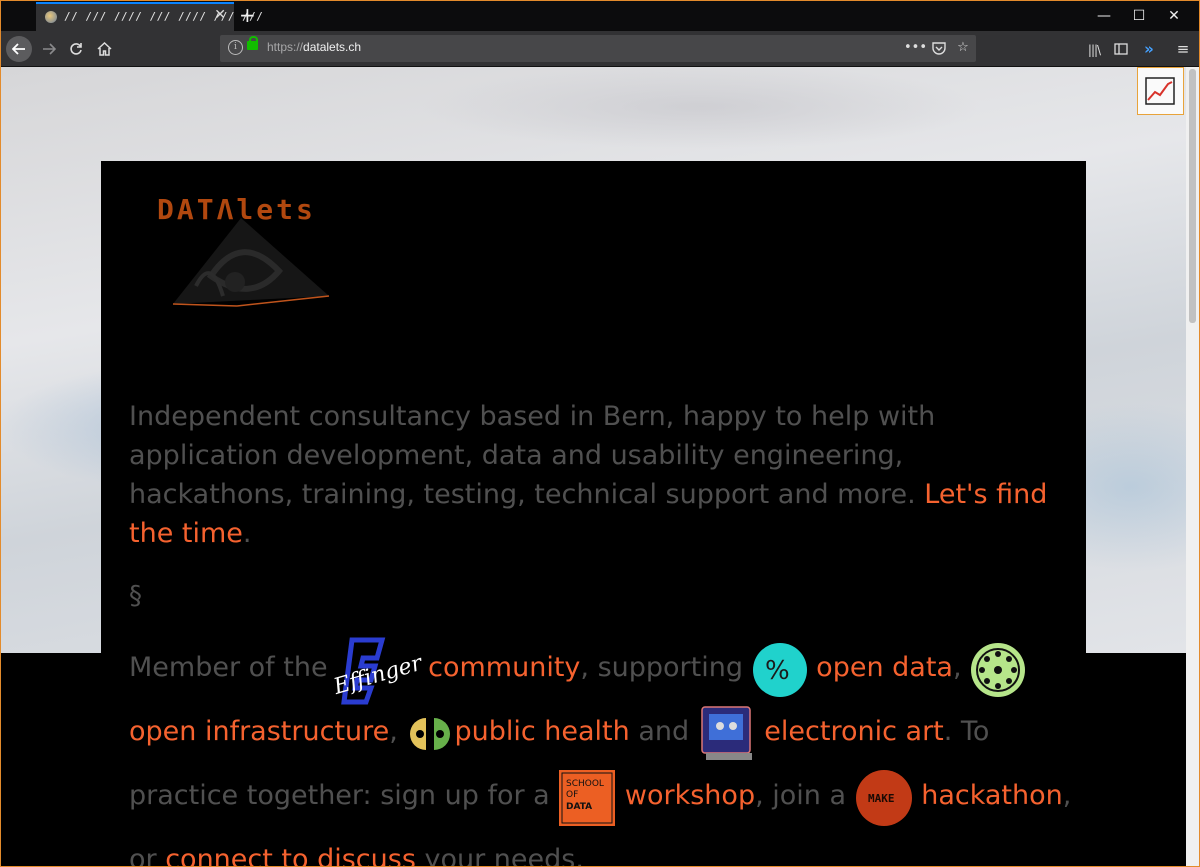 The width and height of the screenshot is (1200, 867). Describe the element at coordinates (220, 15) in the screenshot. I see `close-tab-icon: ✕` at that location.